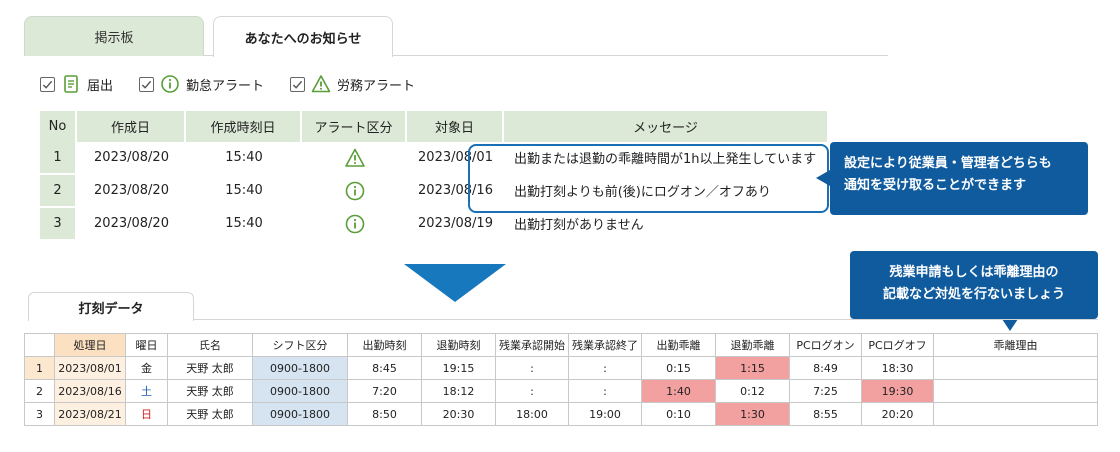 This screenshot has width=1120, height=452. Describe the element at coordinates (752, 391) in the screenshot. I see `out-gap: 0:12` at that location.